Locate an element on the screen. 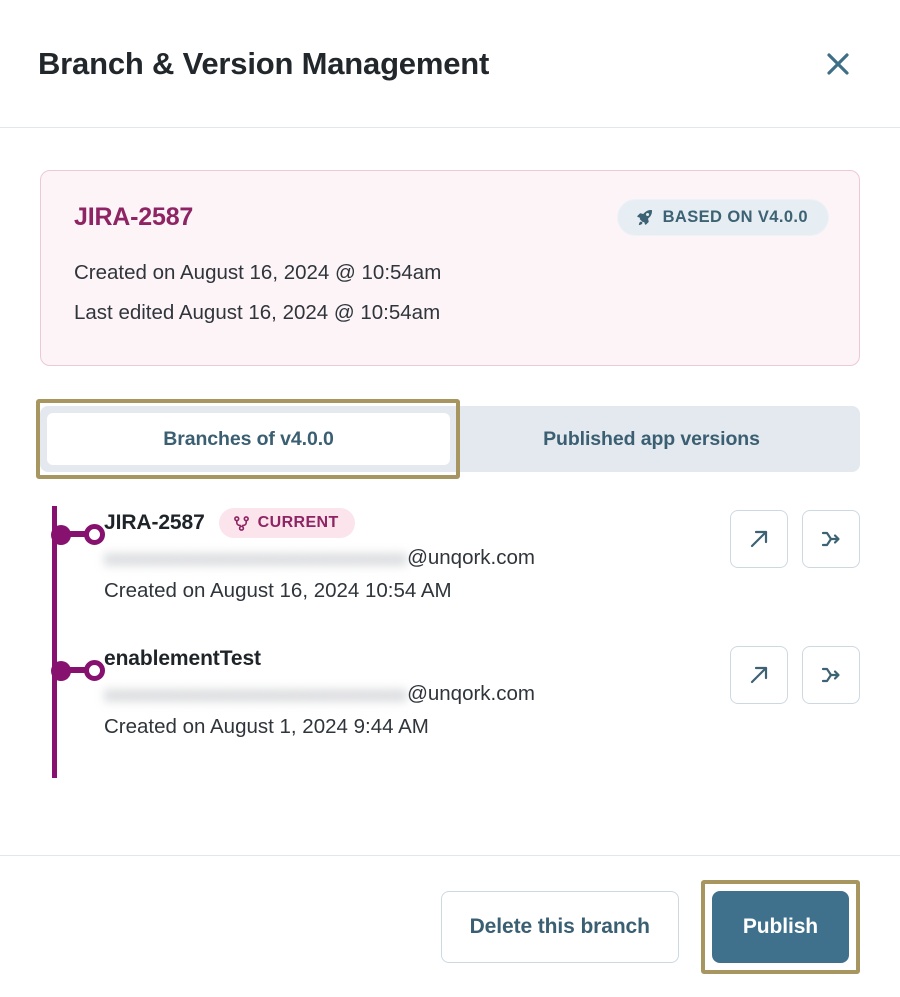 Image resolution: width=900 pixels, height=997 pixels. publish-button: Publish is located at coordinates (780, 926).